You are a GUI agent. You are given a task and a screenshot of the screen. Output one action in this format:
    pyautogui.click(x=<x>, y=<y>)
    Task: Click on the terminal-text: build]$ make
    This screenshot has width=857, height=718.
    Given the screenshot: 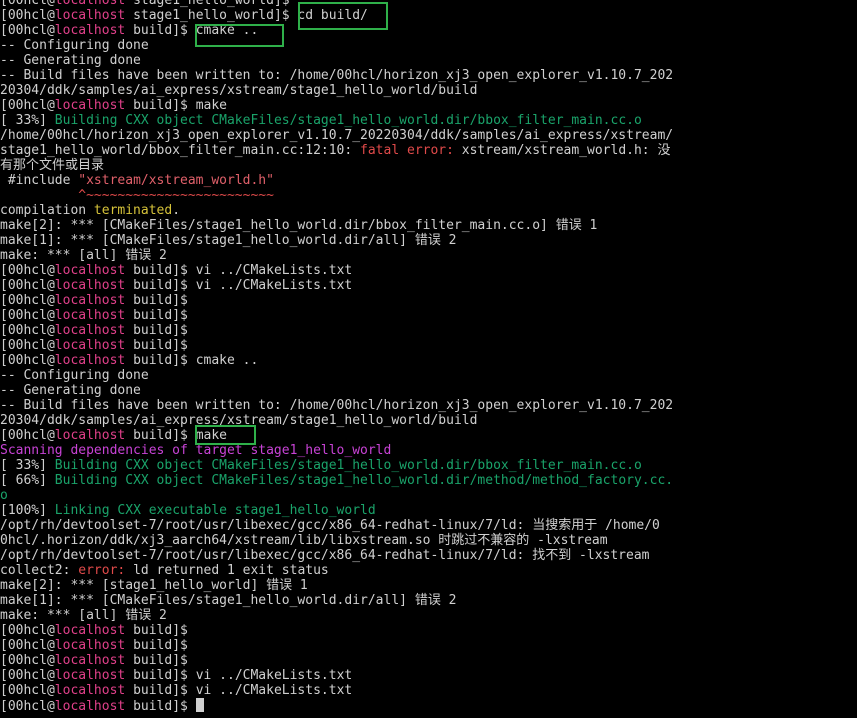 What is the action you would take?
    pyautogui.click(x=176, y=105)
    